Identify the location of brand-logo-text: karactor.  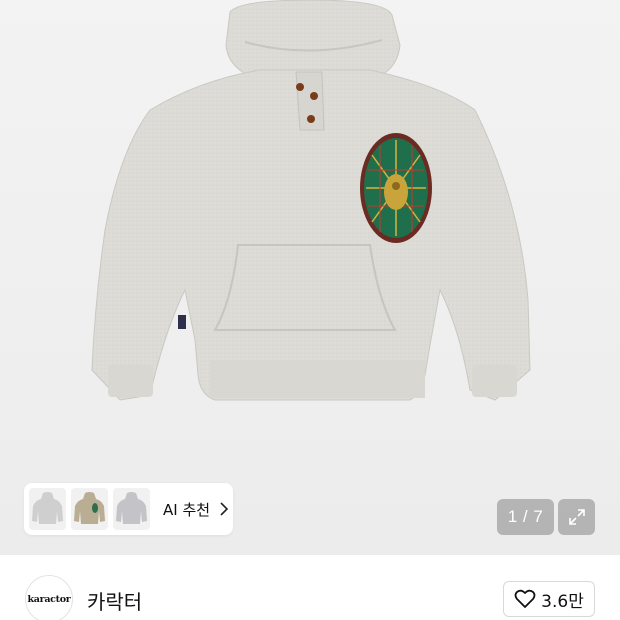
(49, 599).